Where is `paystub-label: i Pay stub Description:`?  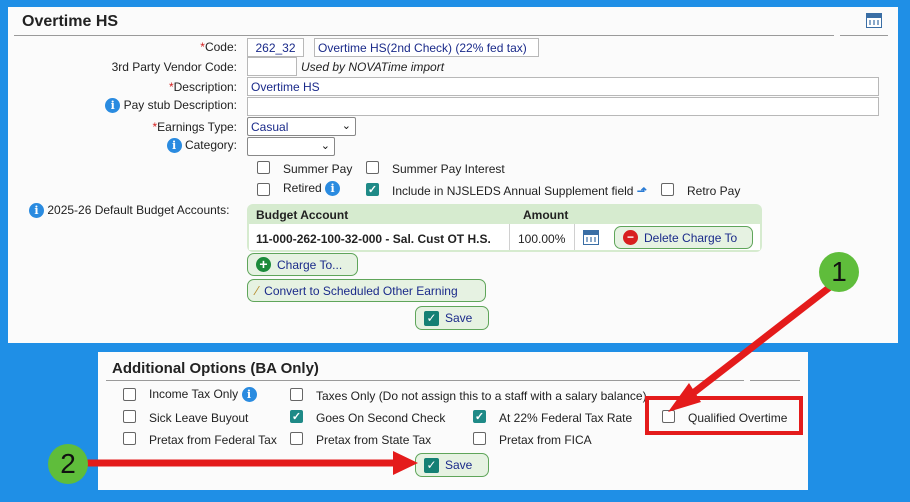 paystub-label: i Pay stub Description: is located at coordinates (171, 106).